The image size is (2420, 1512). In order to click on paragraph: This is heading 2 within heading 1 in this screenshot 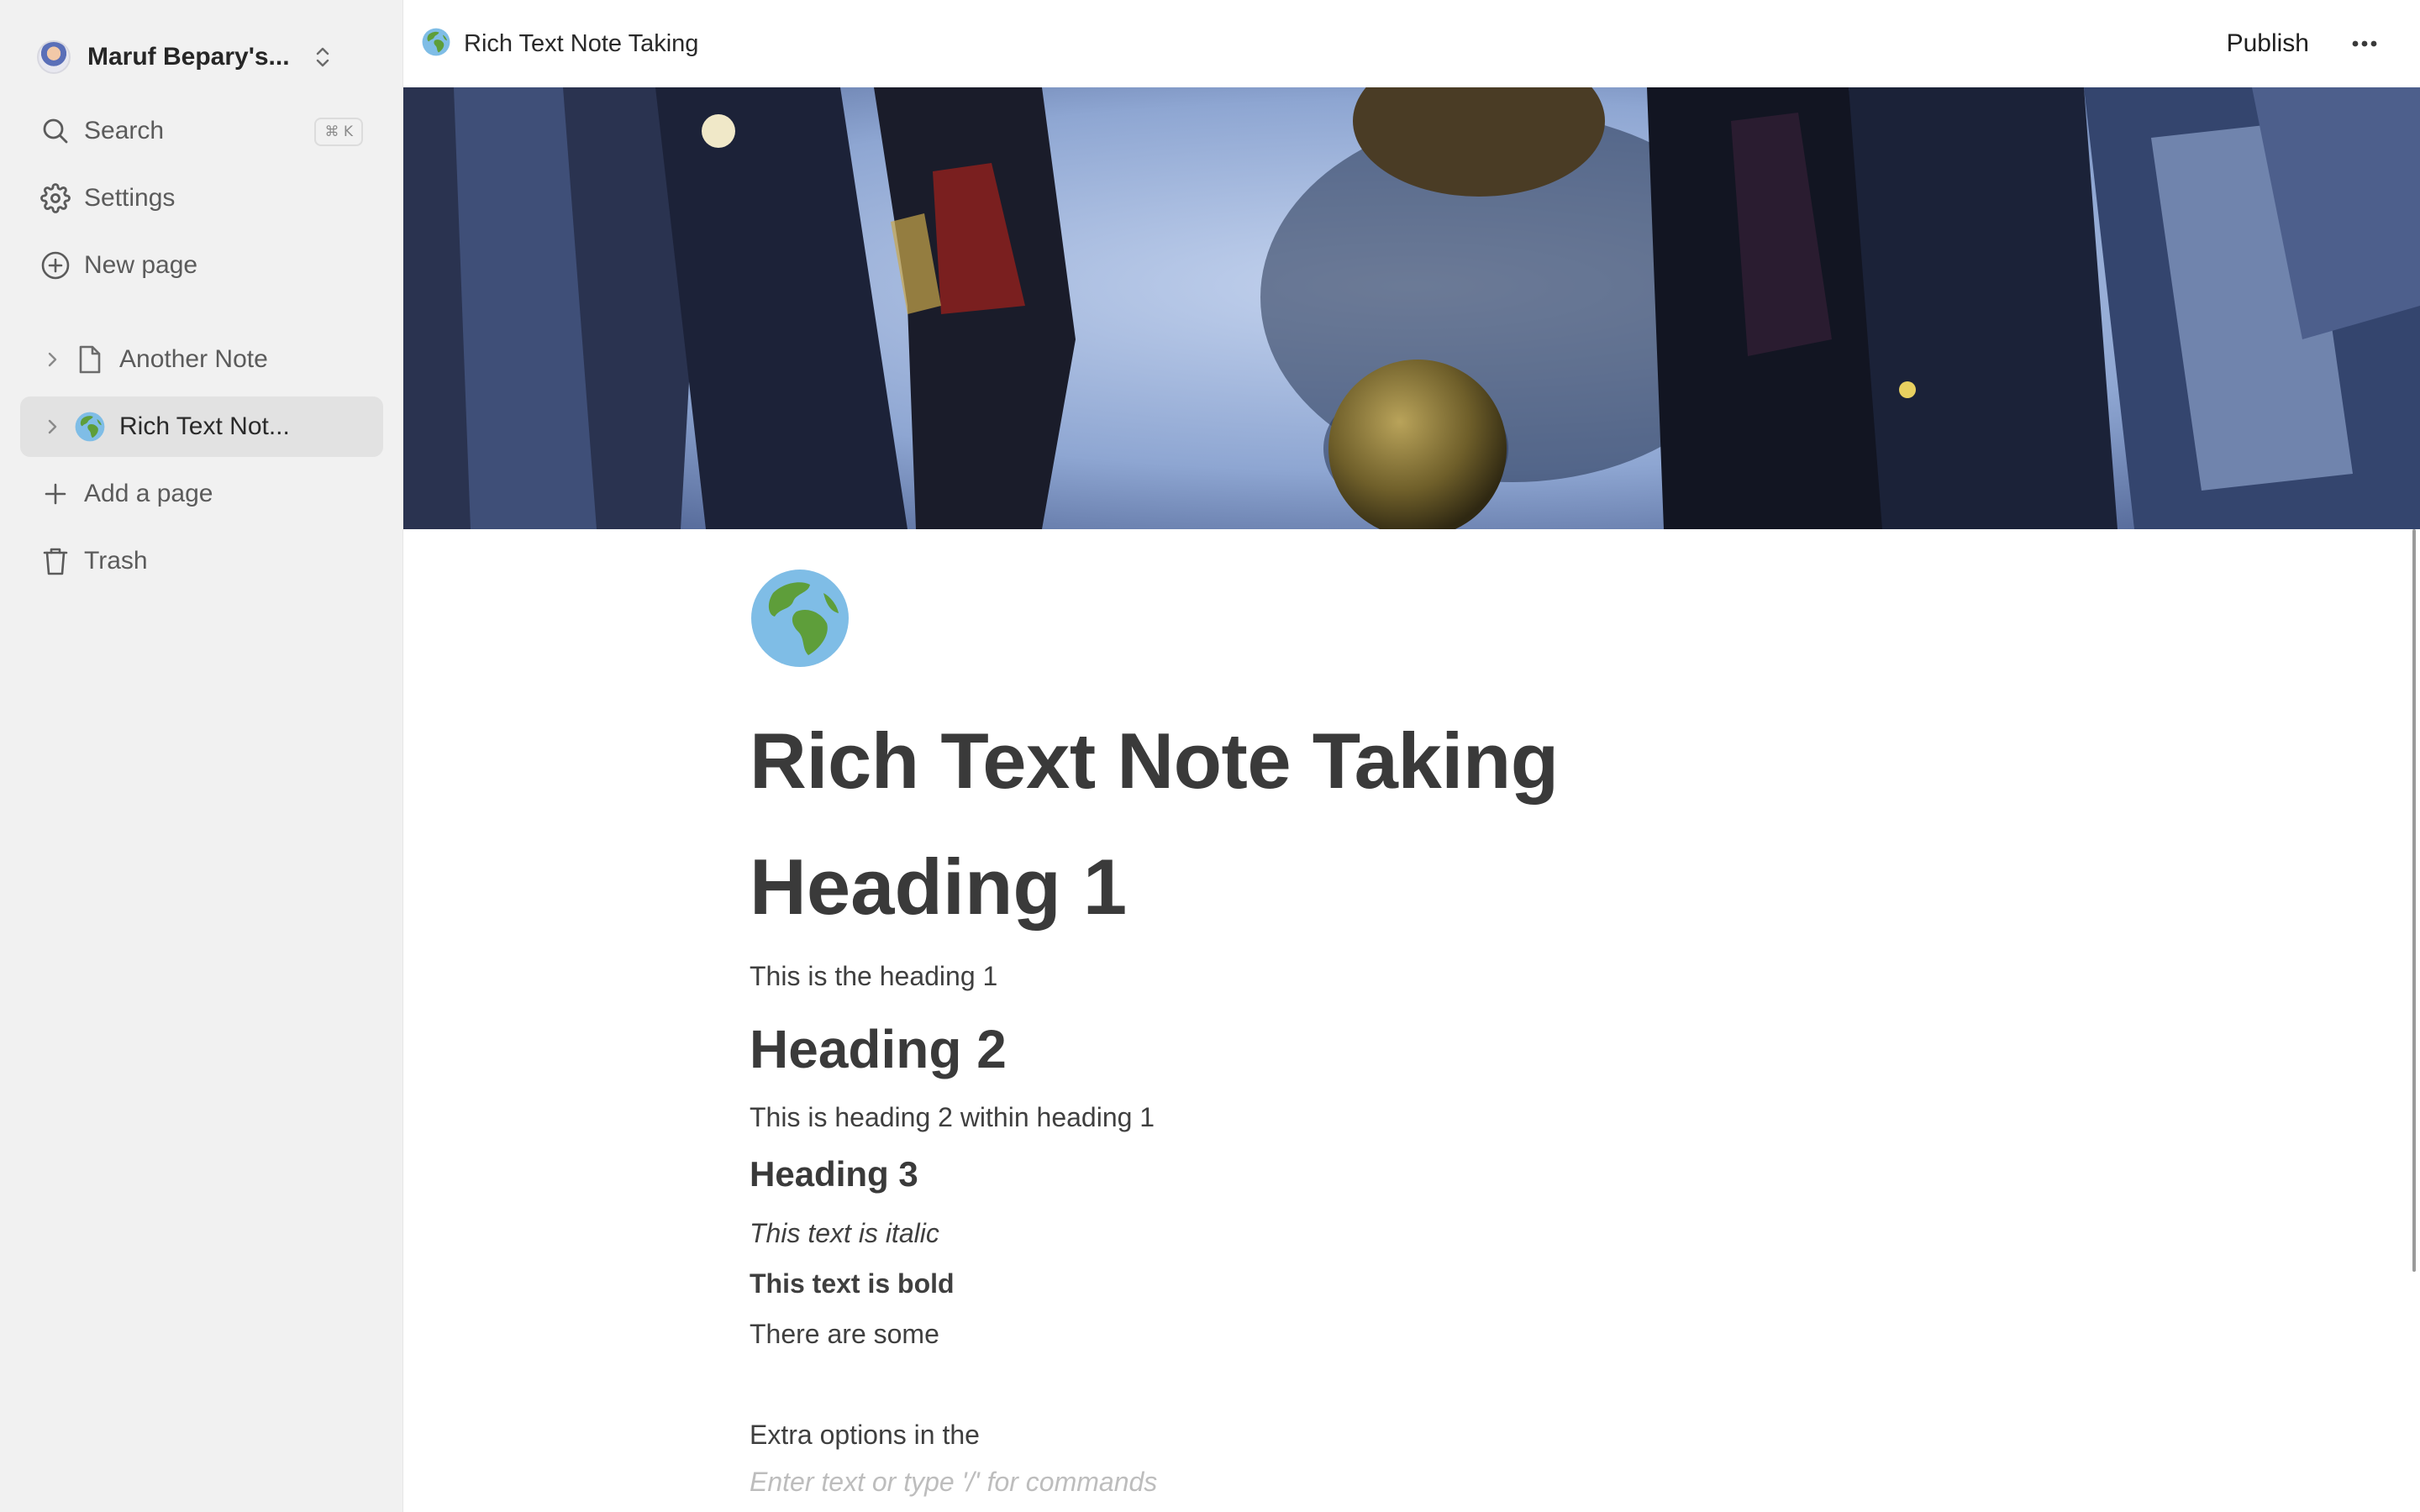, I will do `click(953, 1117)`.